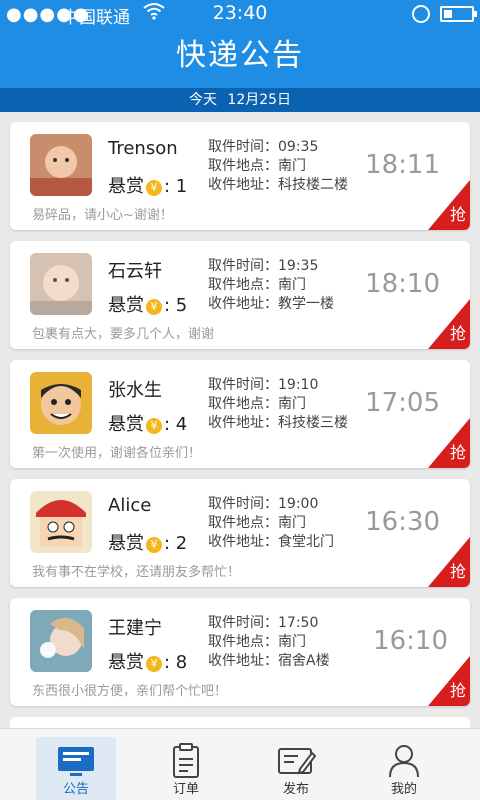  I want to click on sender-name: 石云轩, so click(135, 271).